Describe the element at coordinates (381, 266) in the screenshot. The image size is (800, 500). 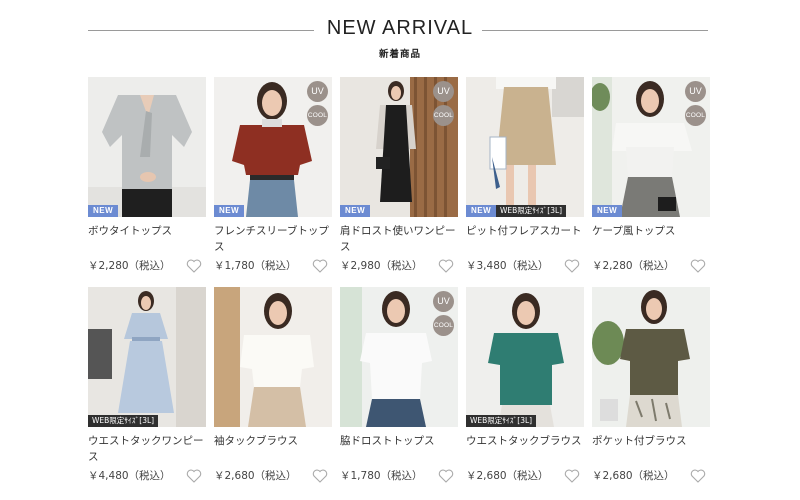
I see `product-price: ￥2,980（税込）` at that location.